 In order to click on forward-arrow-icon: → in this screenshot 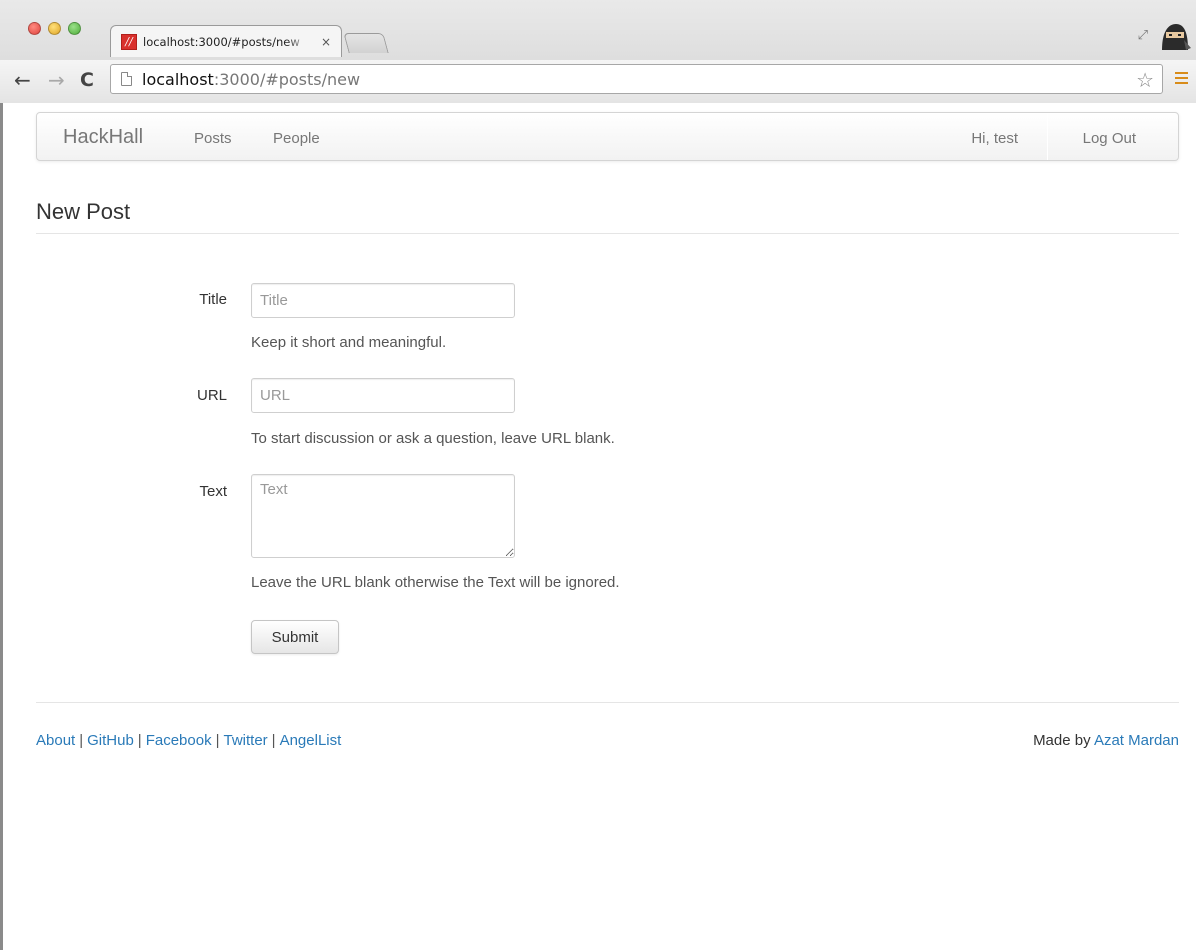, I will do `click(56, 80)`.